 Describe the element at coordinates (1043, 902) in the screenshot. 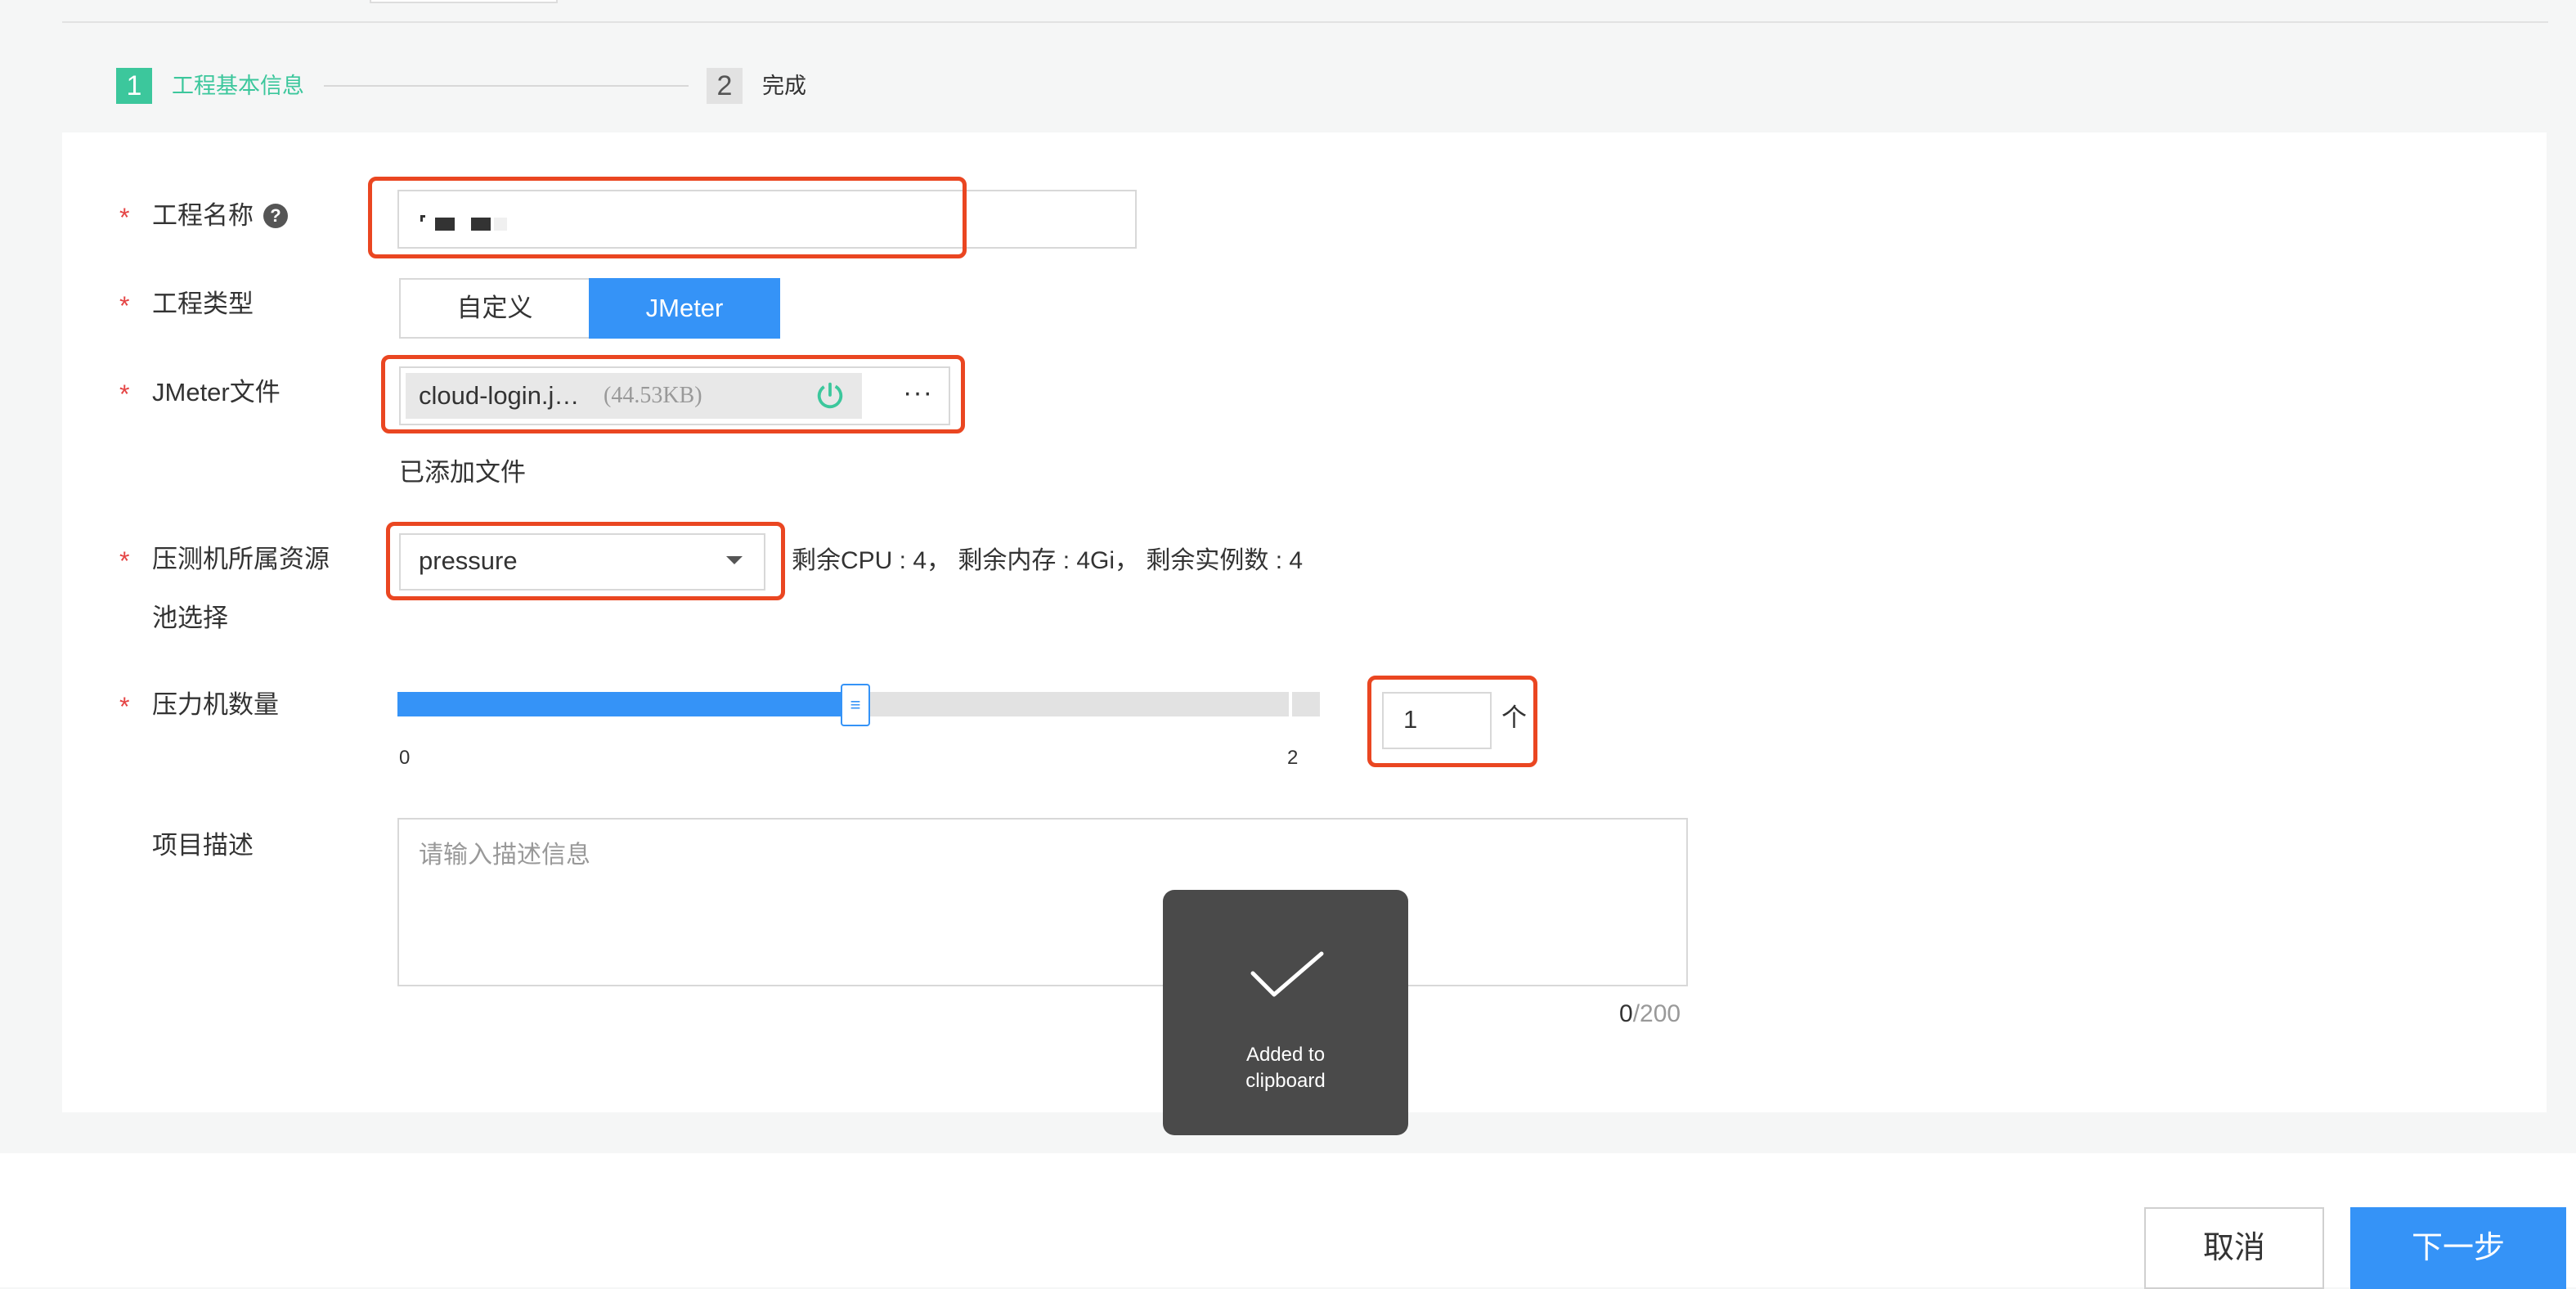

I see `description-textarea` at that location.